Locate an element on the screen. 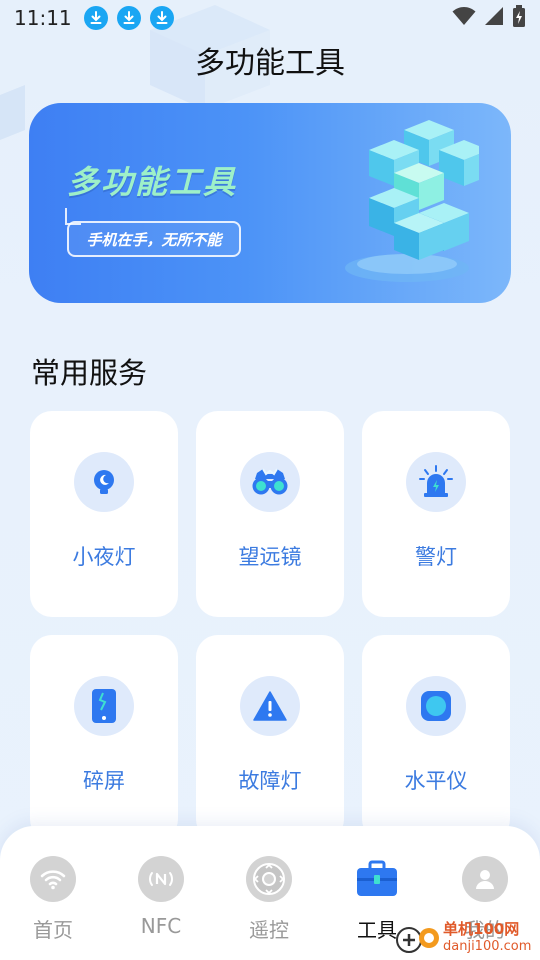 The image size is (540, 960). night-light-icon is located at coordinates (104, 482).